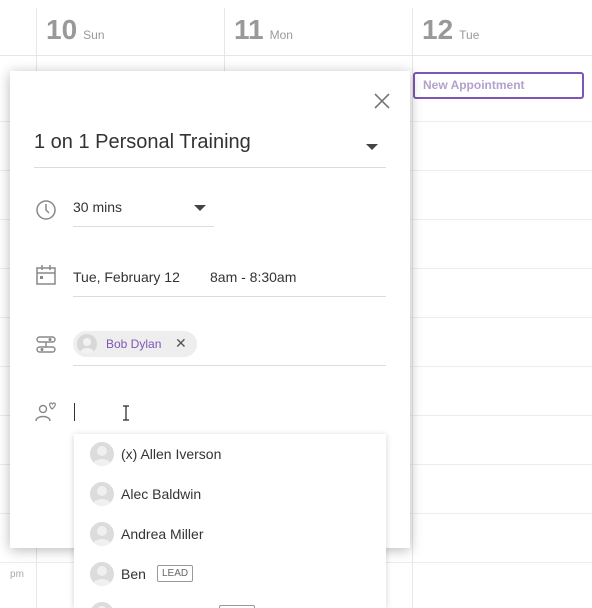 The image size is (592, 608). What do you see at coordinates (230, 574) in the screenshot?
I see `list-item: Ben LEAD` at bounding box center [230, 574].